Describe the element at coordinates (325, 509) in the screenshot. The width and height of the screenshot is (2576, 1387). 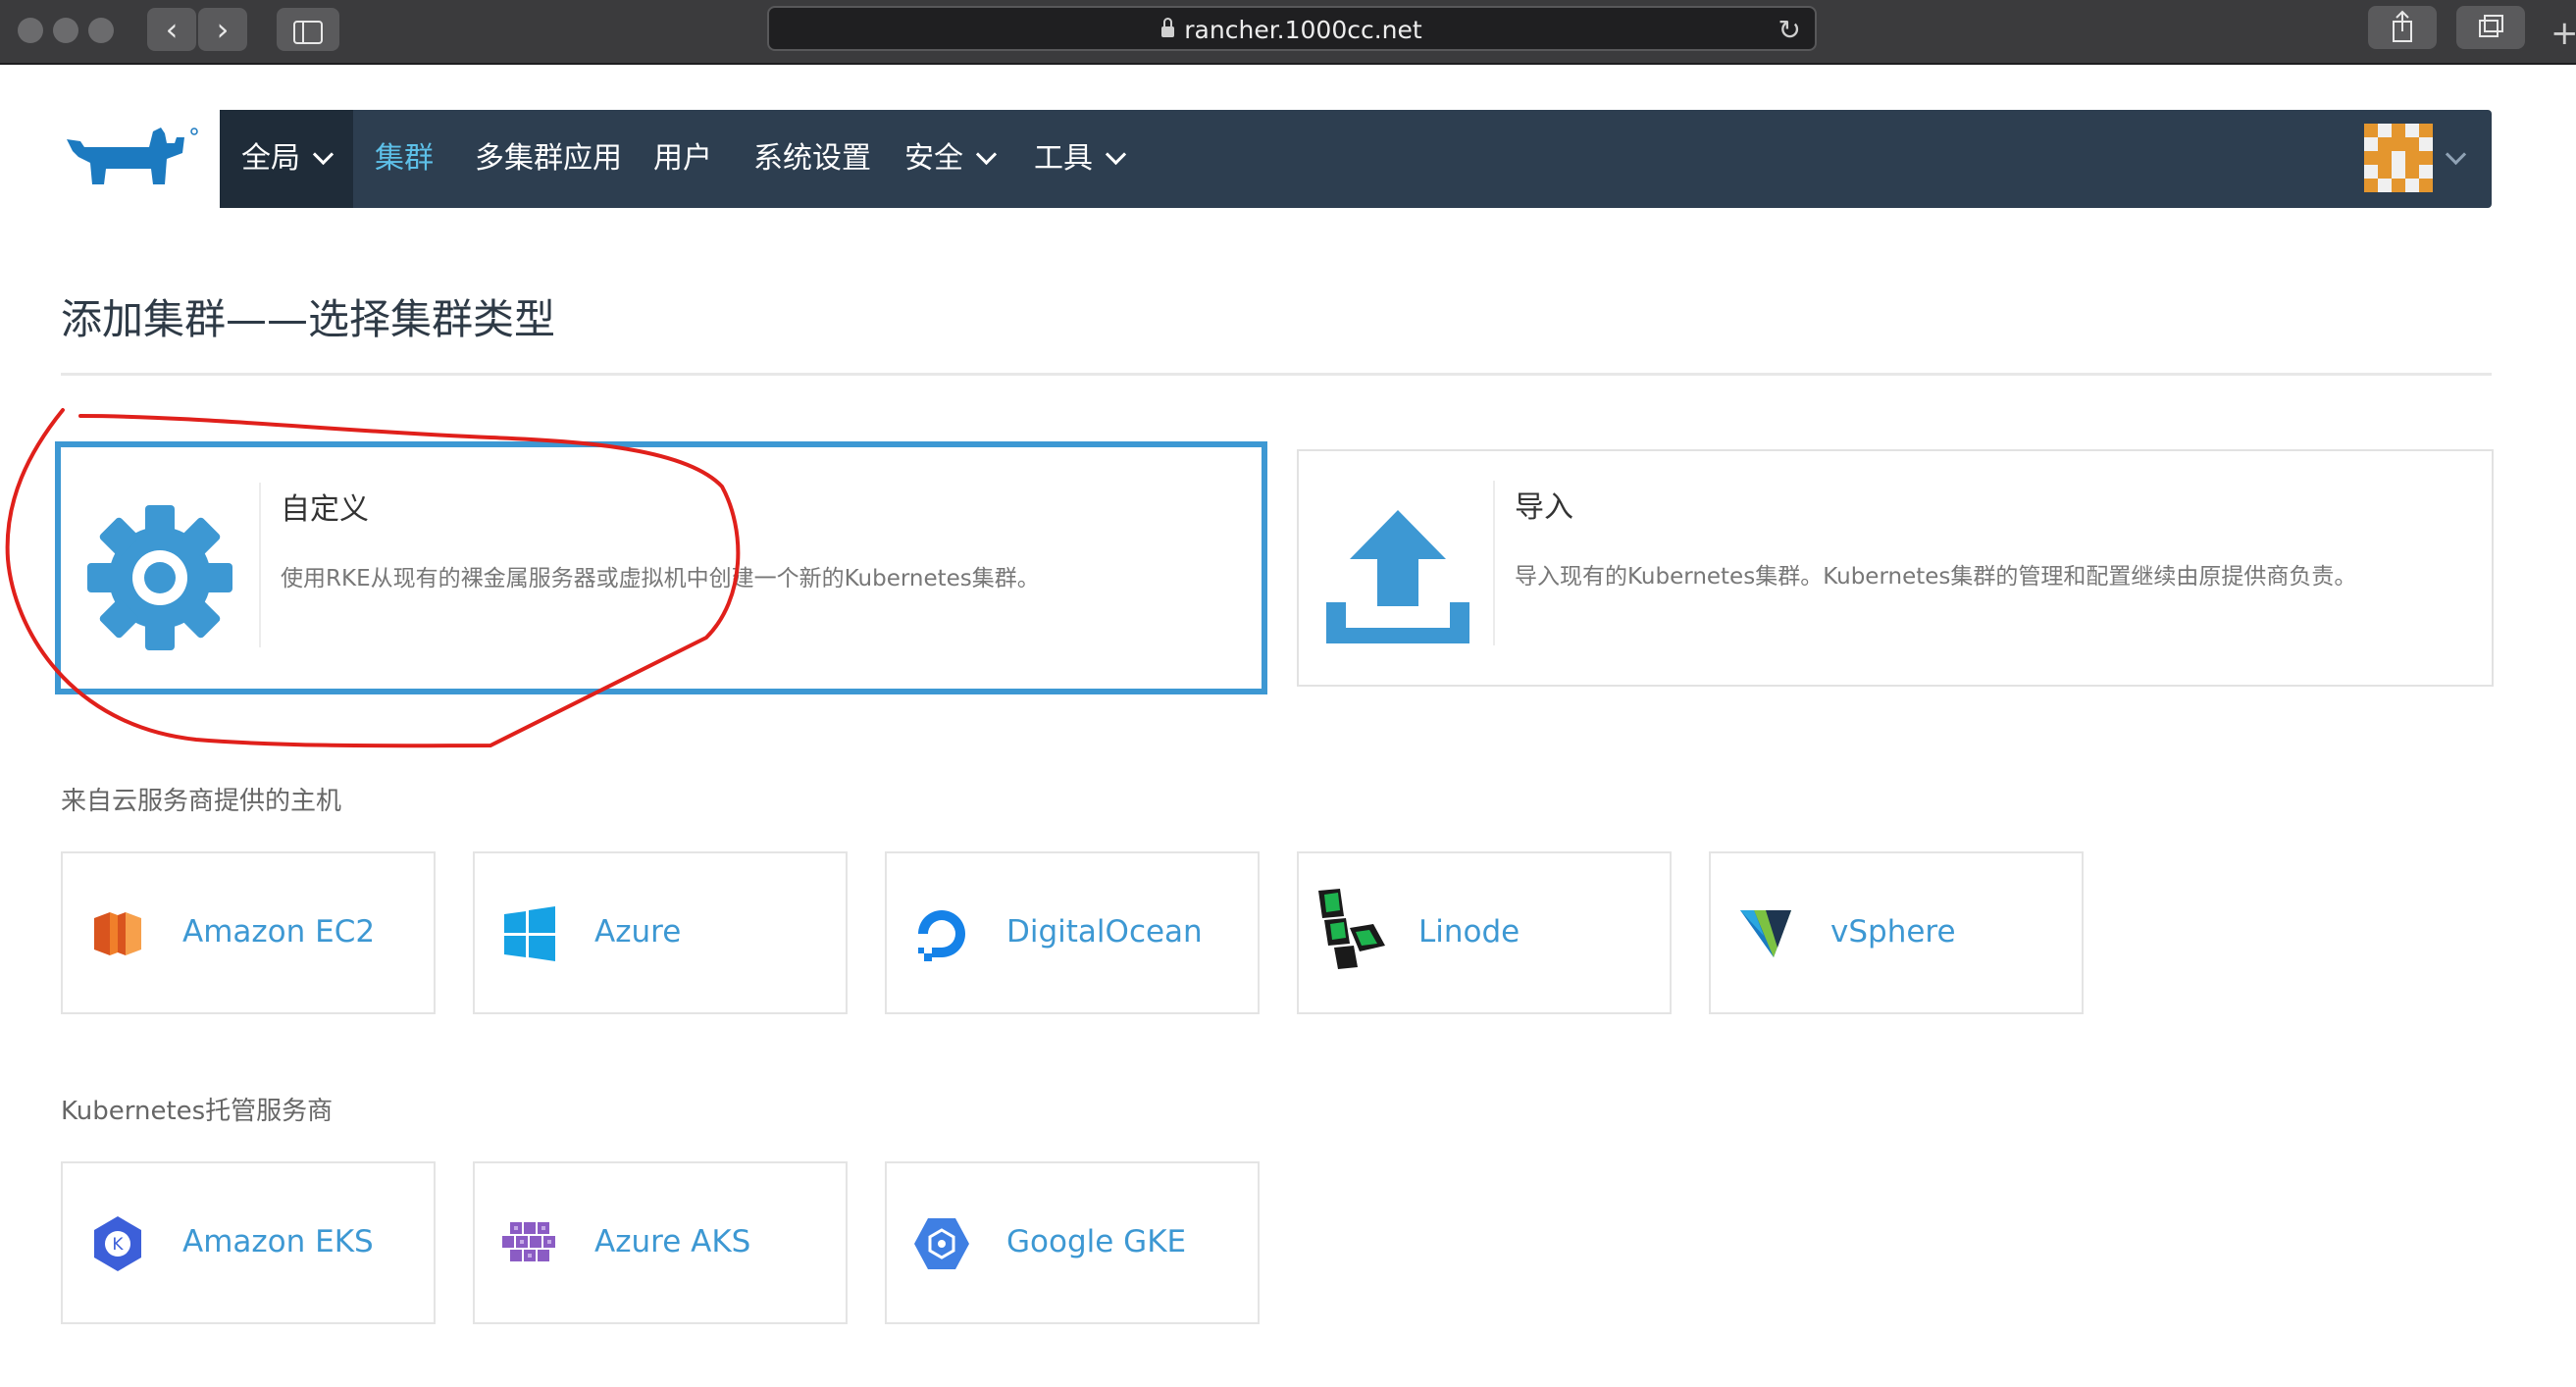
I see `custom-card-title: 自定义` at that location.